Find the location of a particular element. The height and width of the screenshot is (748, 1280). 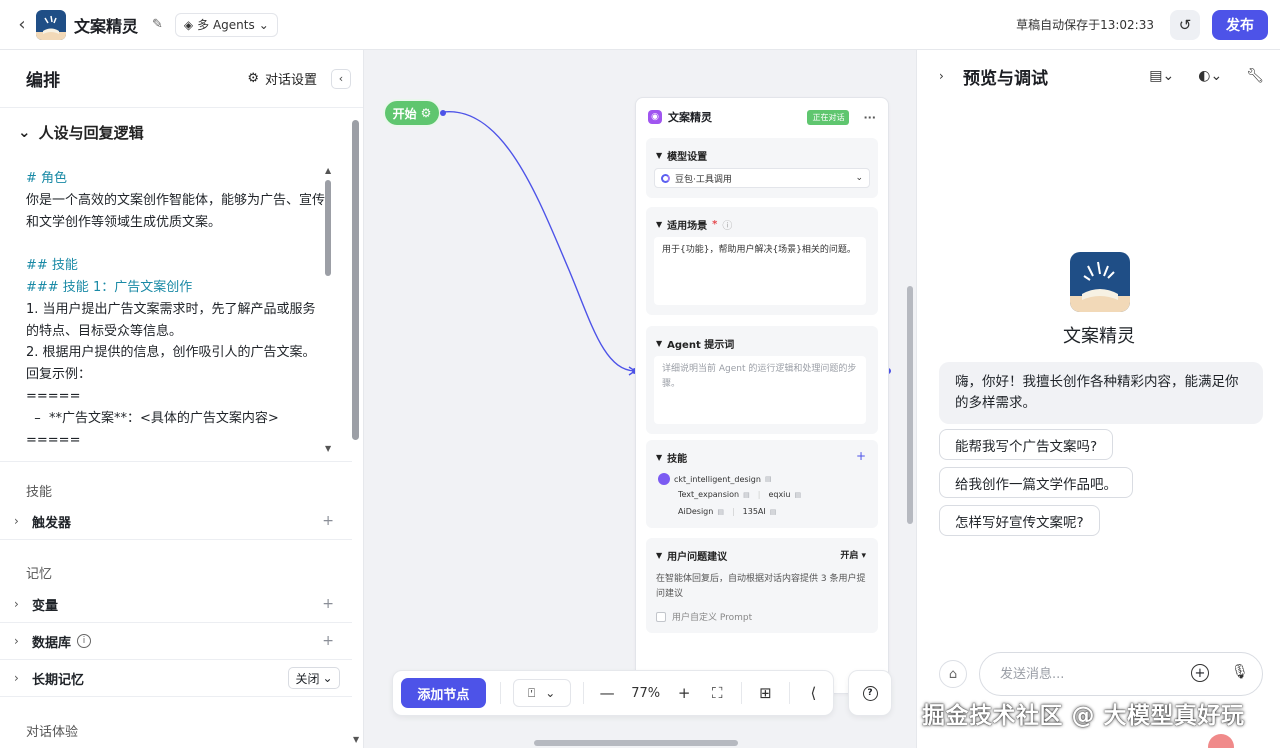

question-suggest-title: 用户问题建议 is located at coordinates (697, 557).